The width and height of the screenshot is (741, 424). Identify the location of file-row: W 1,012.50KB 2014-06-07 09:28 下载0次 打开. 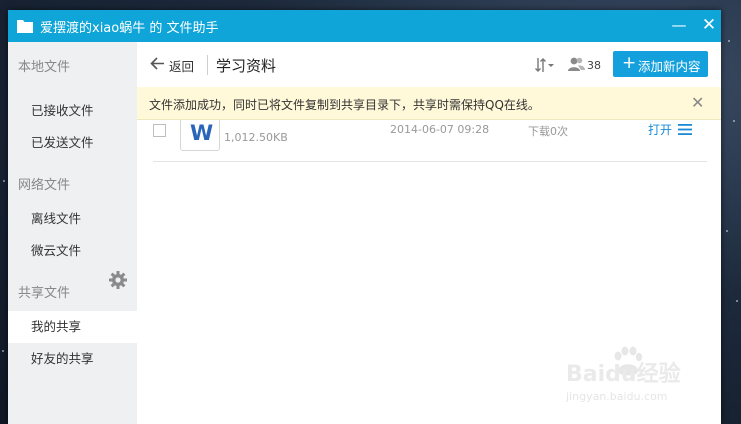
(429, 141).